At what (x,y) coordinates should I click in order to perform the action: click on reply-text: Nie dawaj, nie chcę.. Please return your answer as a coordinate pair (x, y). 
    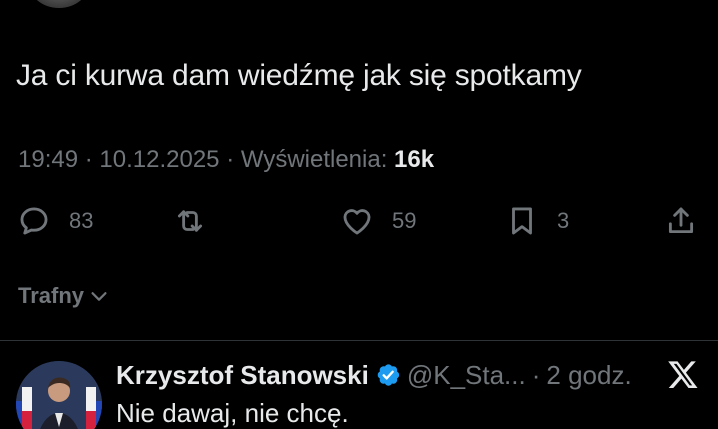
    Looking at the image, I should click on (232, 413).